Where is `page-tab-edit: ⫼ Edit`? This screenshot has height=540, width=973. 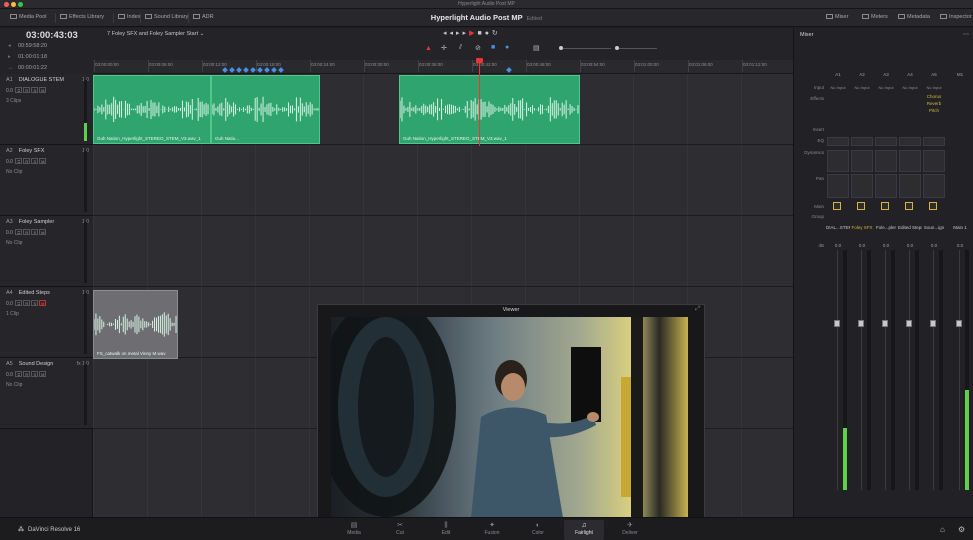
page-tab-edit: ⫼ Edit is located at coordinates (446, 530).